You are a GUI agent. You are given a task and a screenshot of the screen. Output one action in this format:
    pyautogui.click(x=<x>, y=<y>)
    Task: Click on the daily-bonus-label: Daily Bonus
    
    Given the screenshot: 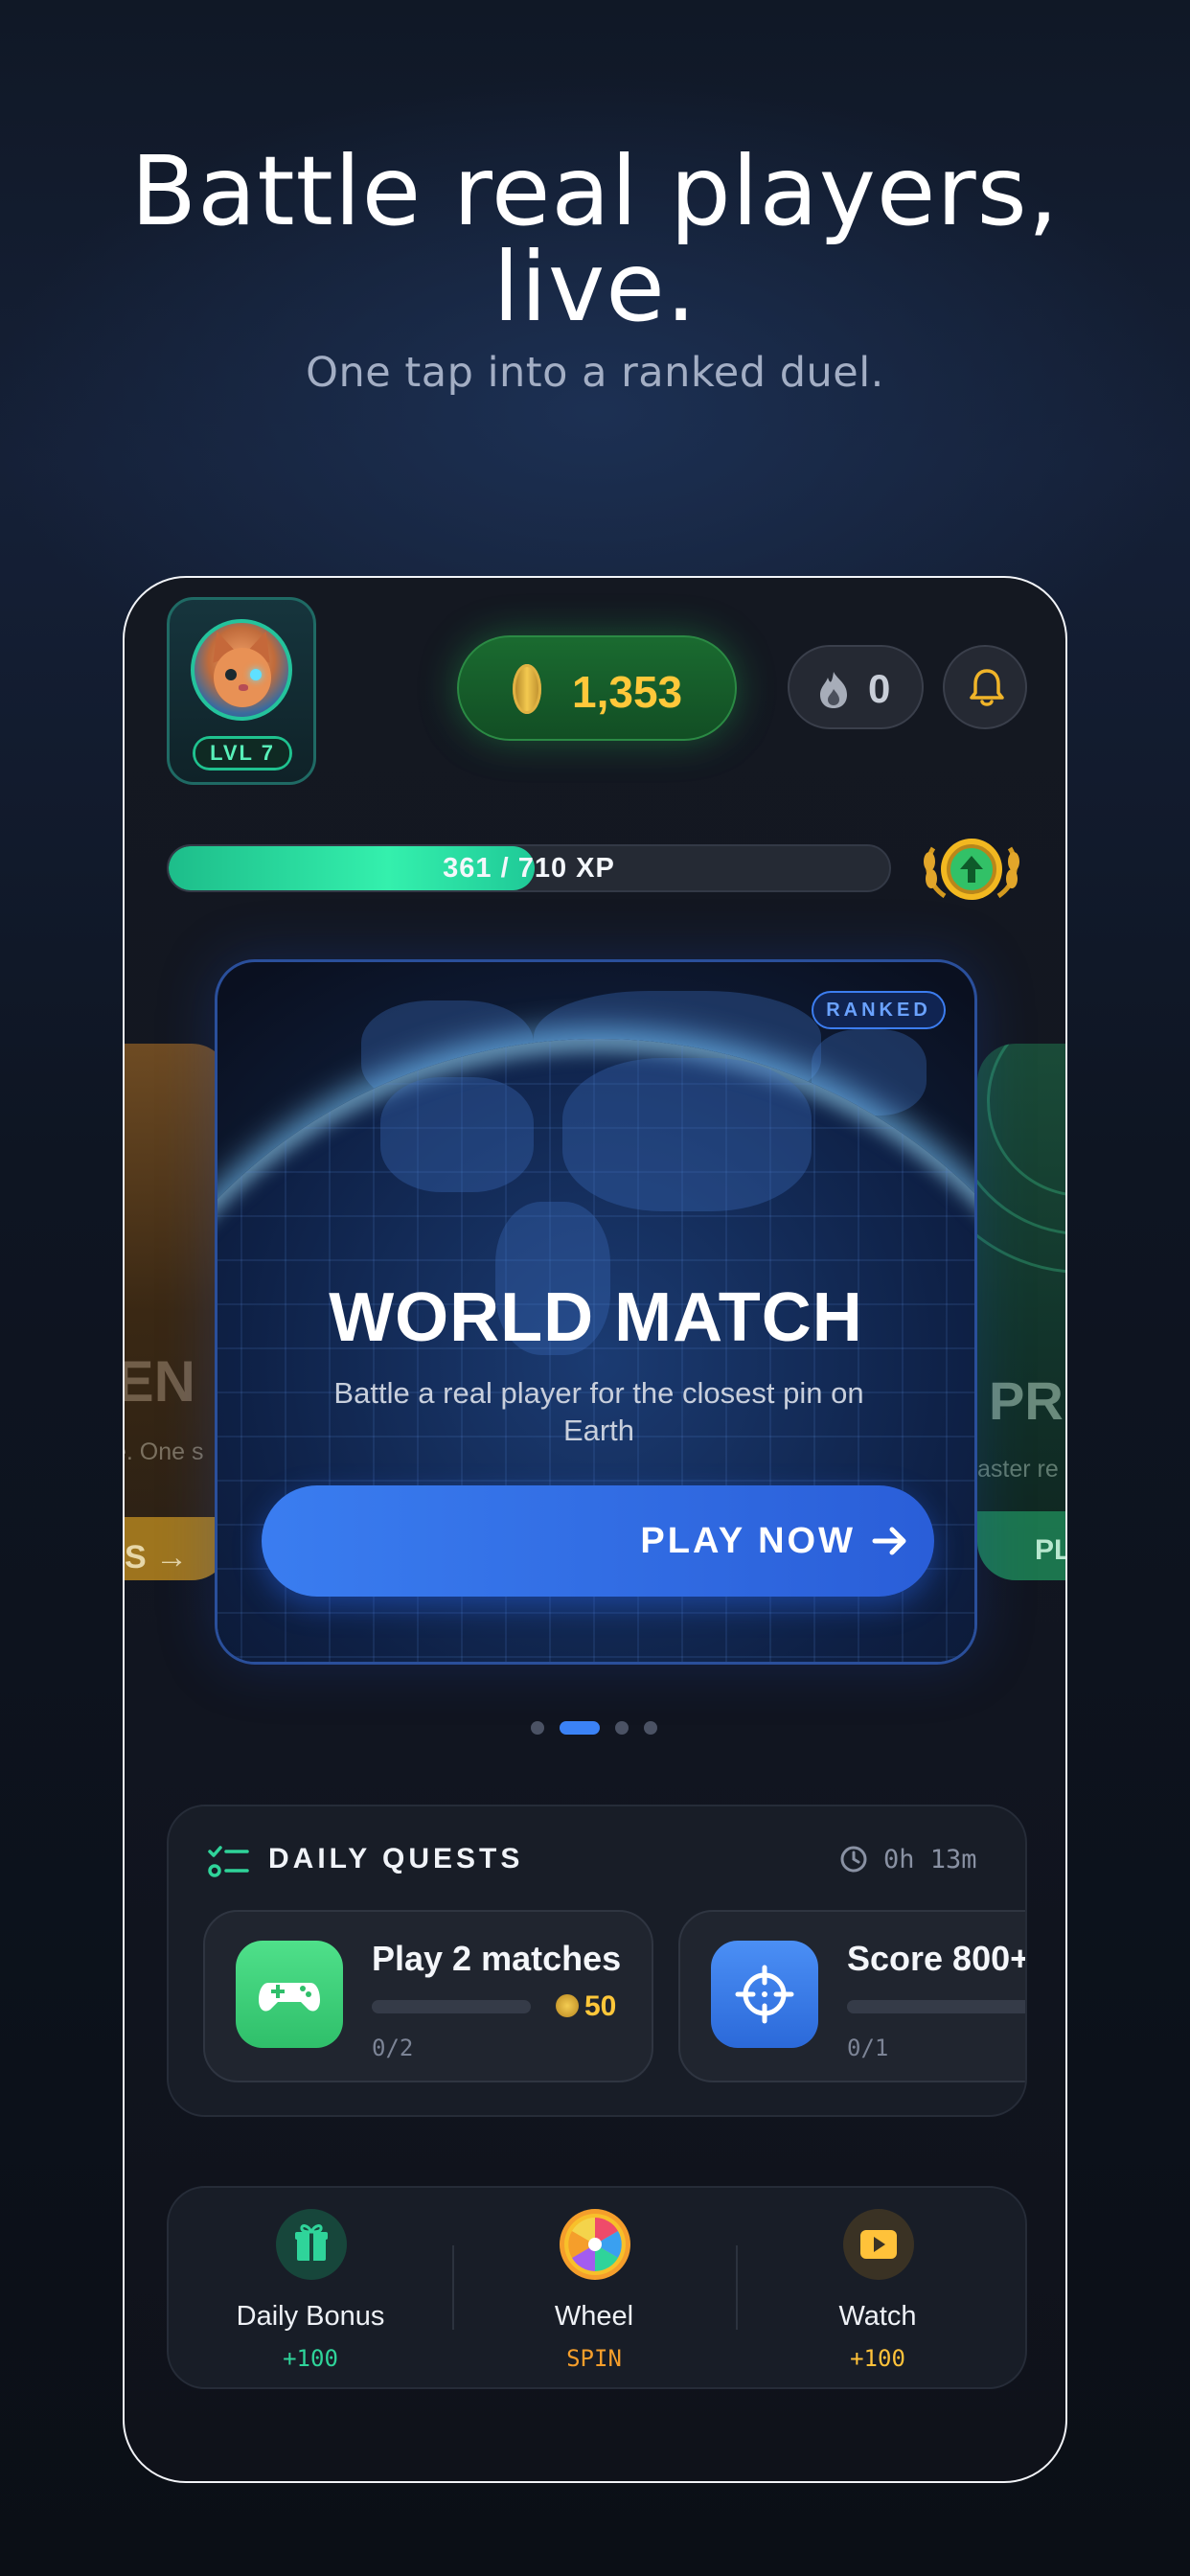 What is the action you would take?
    pyautogui.click(x=311, y=2317)
    